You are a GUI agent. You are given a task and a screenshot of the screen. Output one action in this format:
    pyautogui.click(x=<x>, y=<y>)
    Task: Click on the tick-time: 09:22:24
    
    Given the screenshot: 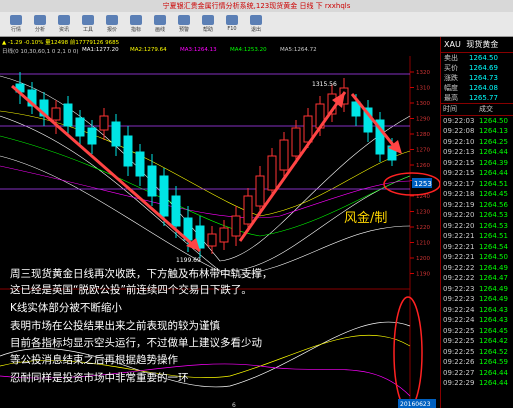 What is the action you would take?
    pyautogui.click(x=459, y=320)
    